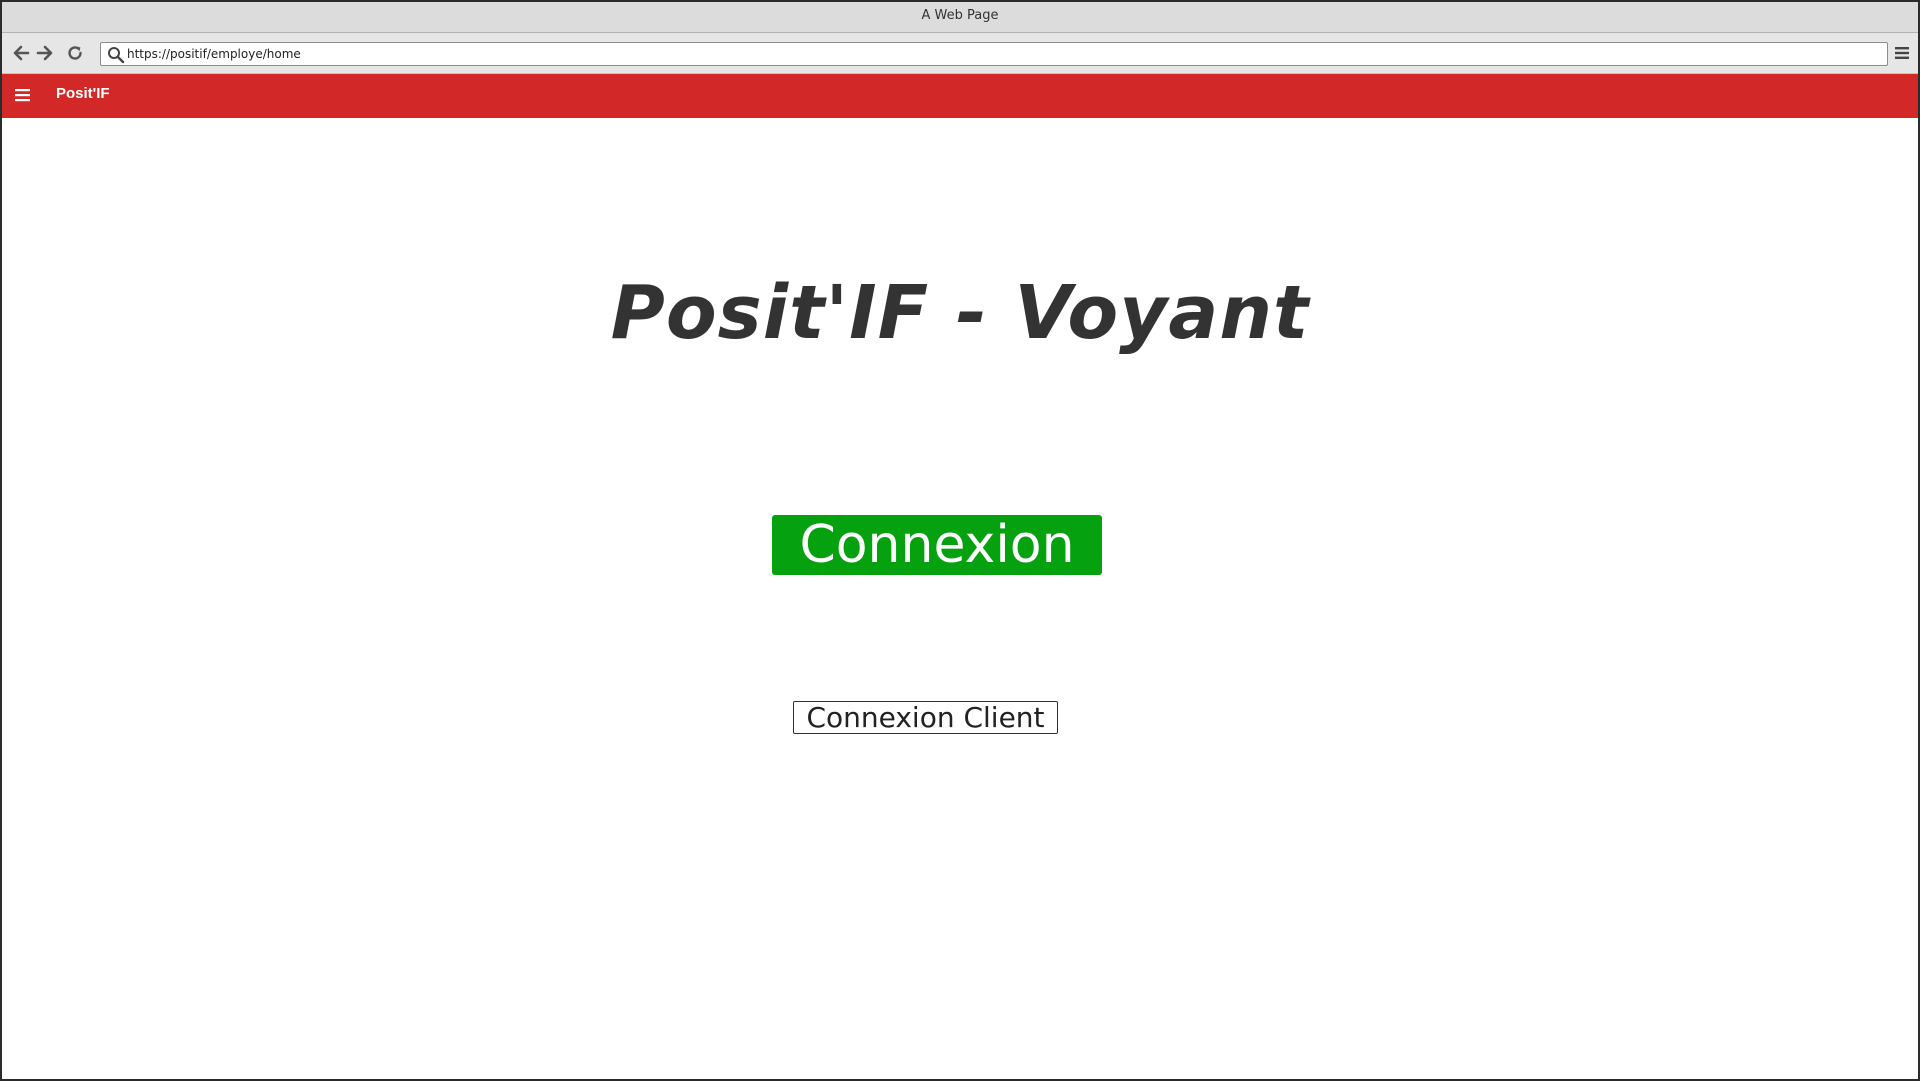 Image resolution: width=1920 pixels, height=1081 pixels. What do you see at coordinates (1002, 54) in the screenshot?
I see `url-input` at bounding box center [1002, 54].